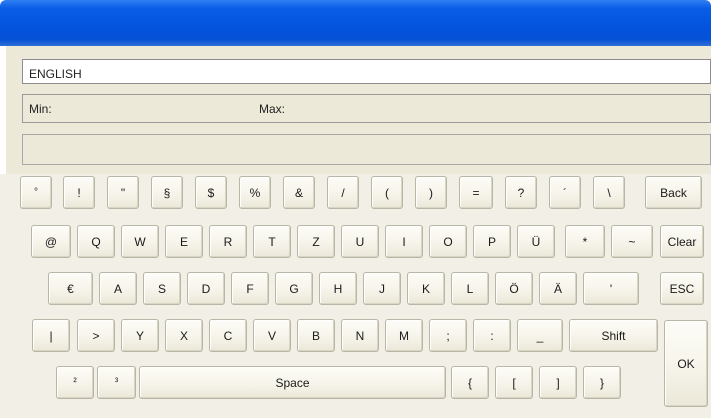 The height and width of the screenshot is (418, 711). What do you see at coordinates (609, 192) in the screenshot?
I see `key-backslash: \` at bounding box center [609, 192].